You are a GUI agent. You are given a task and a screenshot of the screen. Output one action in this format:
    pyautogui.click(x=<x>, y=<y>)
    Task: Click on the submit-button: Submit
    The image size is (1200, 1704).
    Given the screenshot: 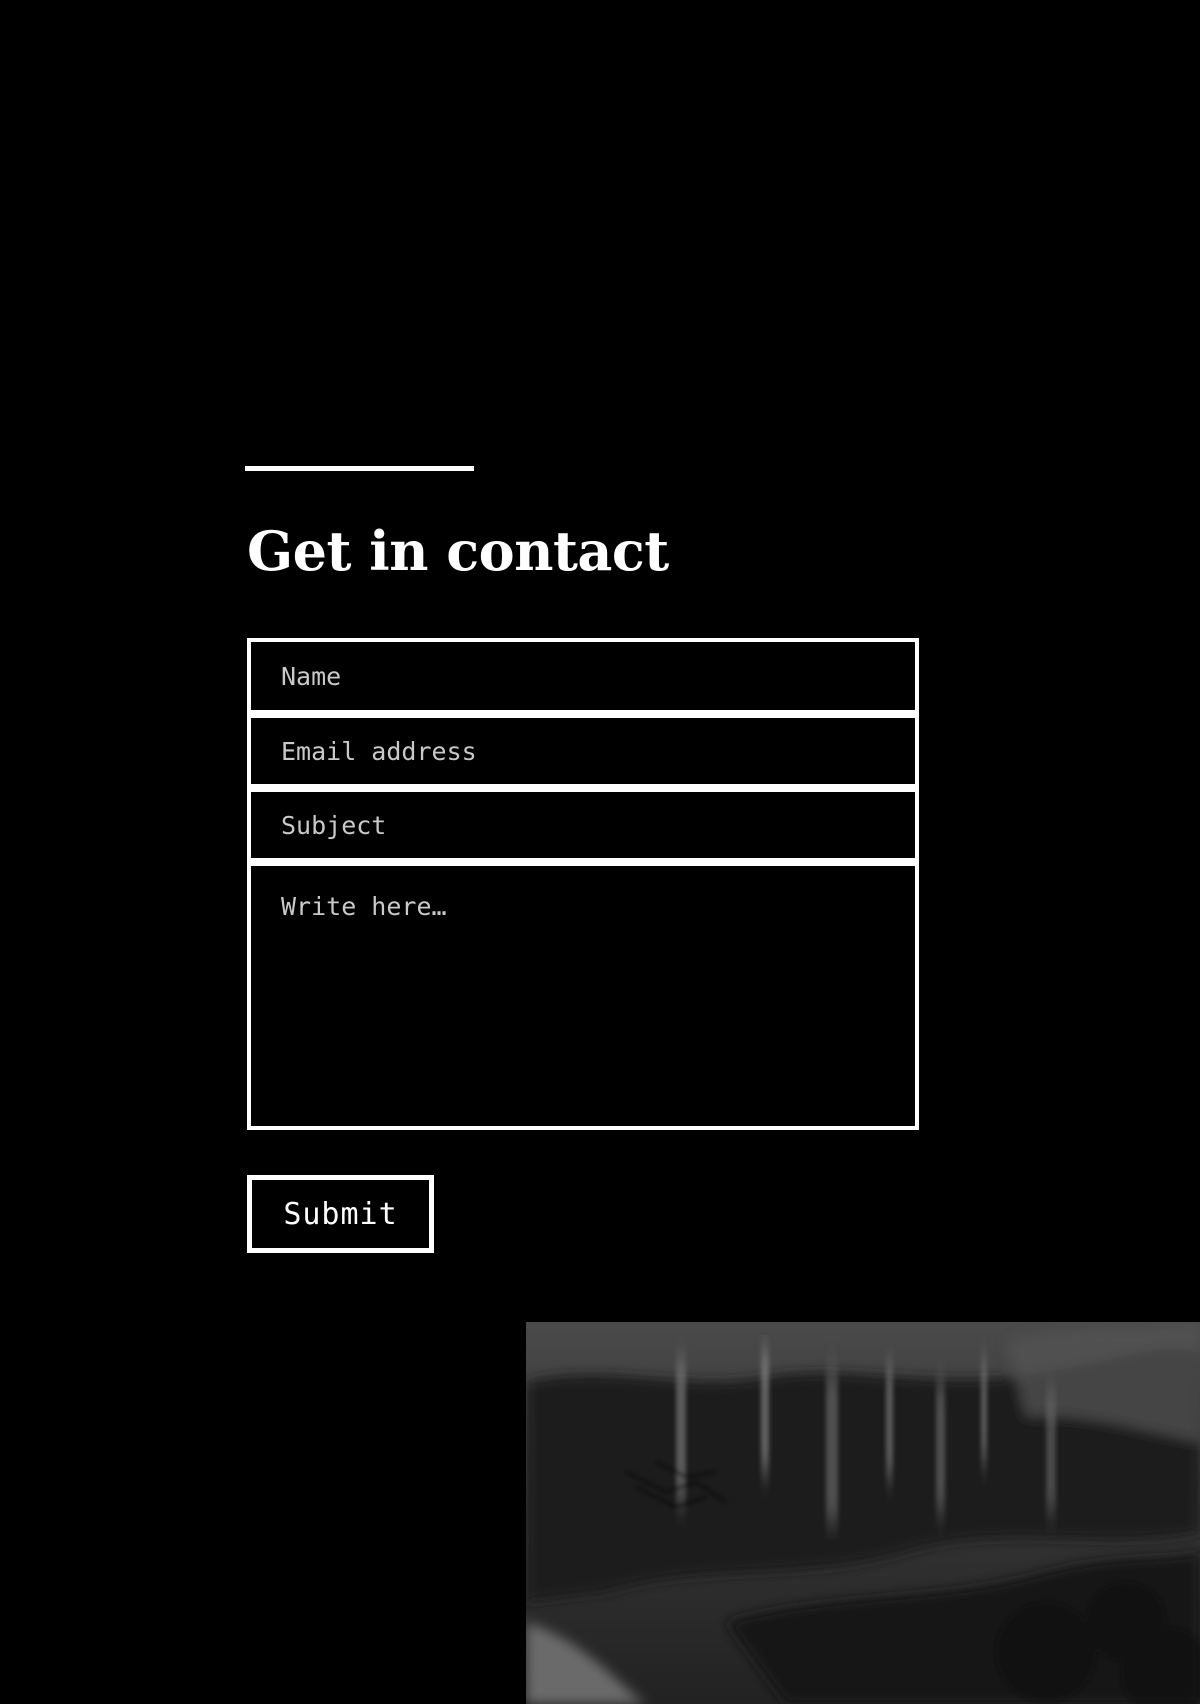 What is the action you would take?
    pyautogui.click(x=340, y=1214)
    